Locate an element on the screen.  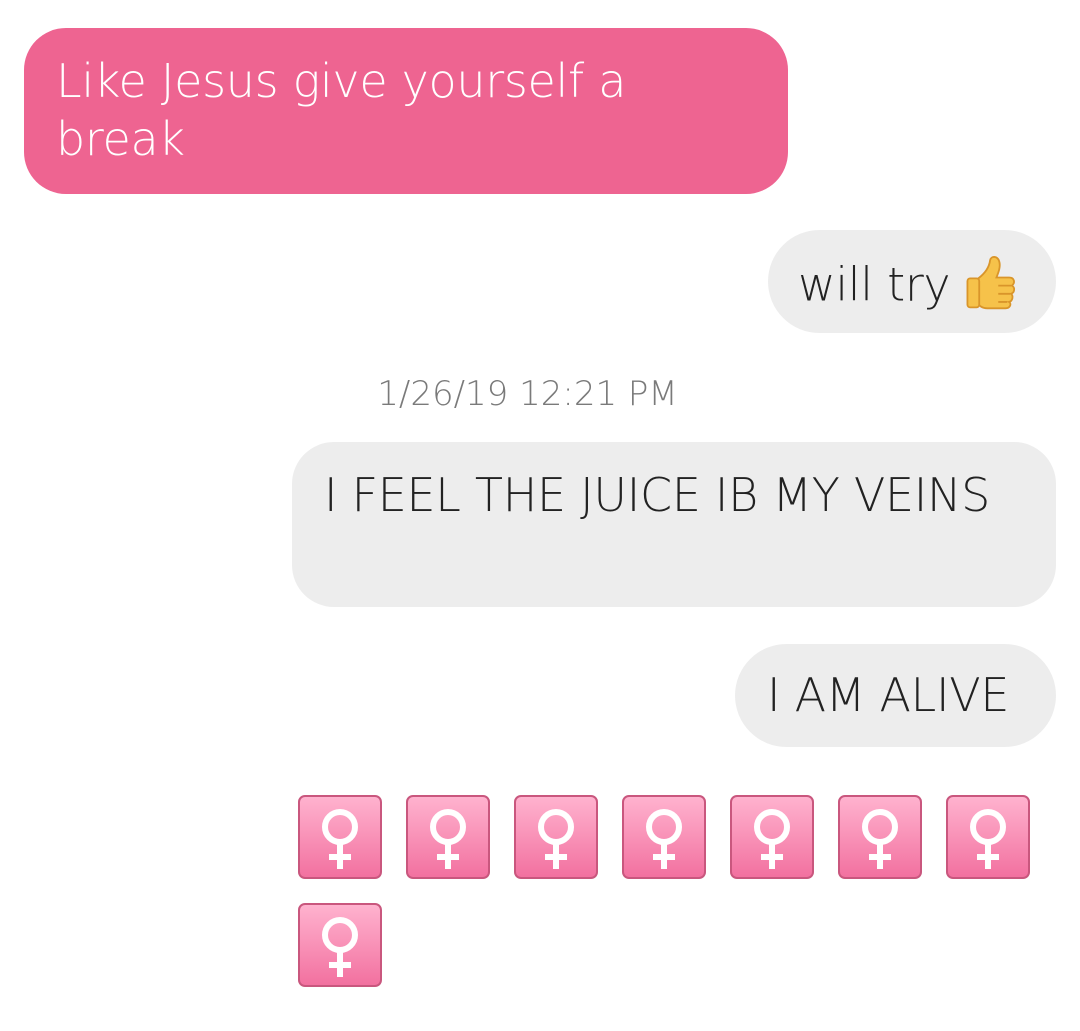
message-timestamp: 1/26/19 12:21 PM is located at coordinates (527, 394).